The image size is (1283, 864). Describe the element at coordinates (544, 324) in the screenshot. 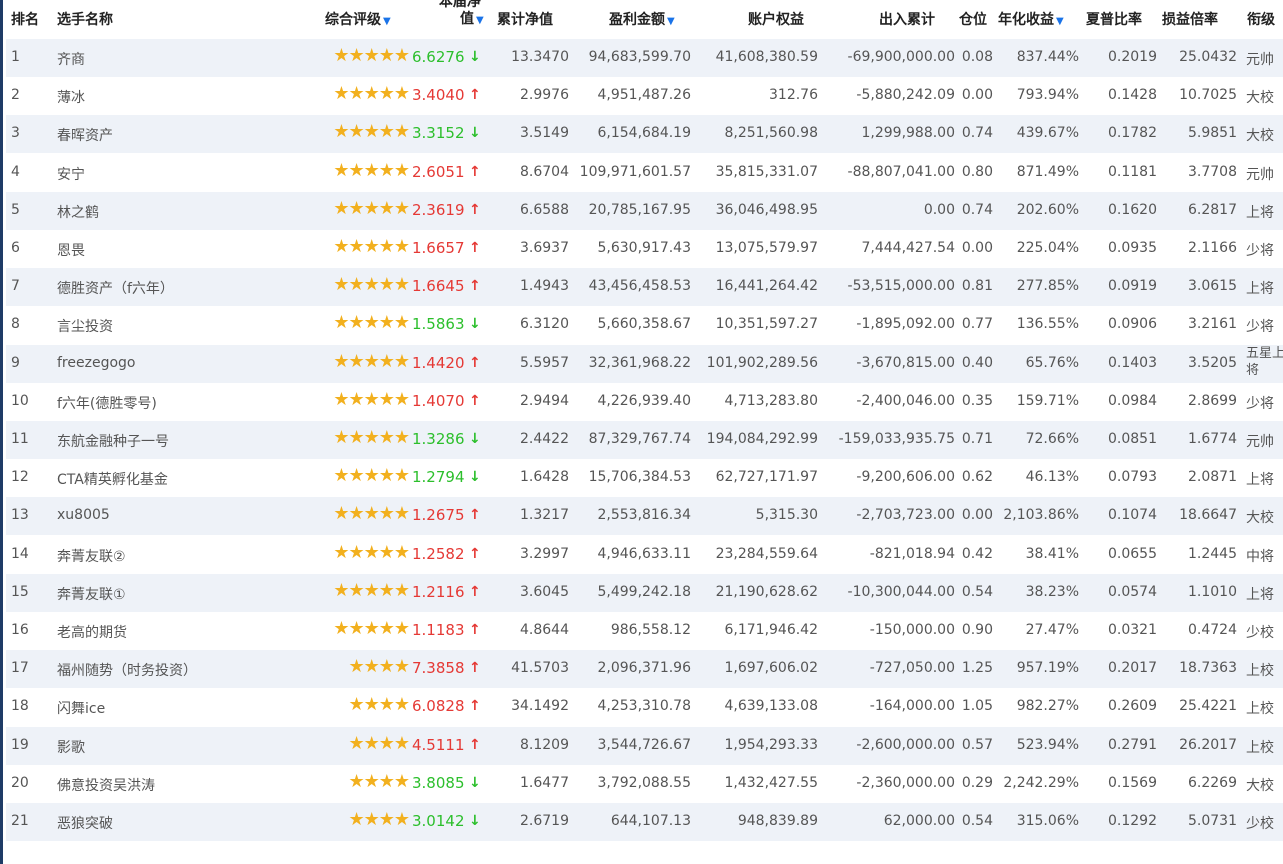

I see `cell-cum: 6.3120` at that location.